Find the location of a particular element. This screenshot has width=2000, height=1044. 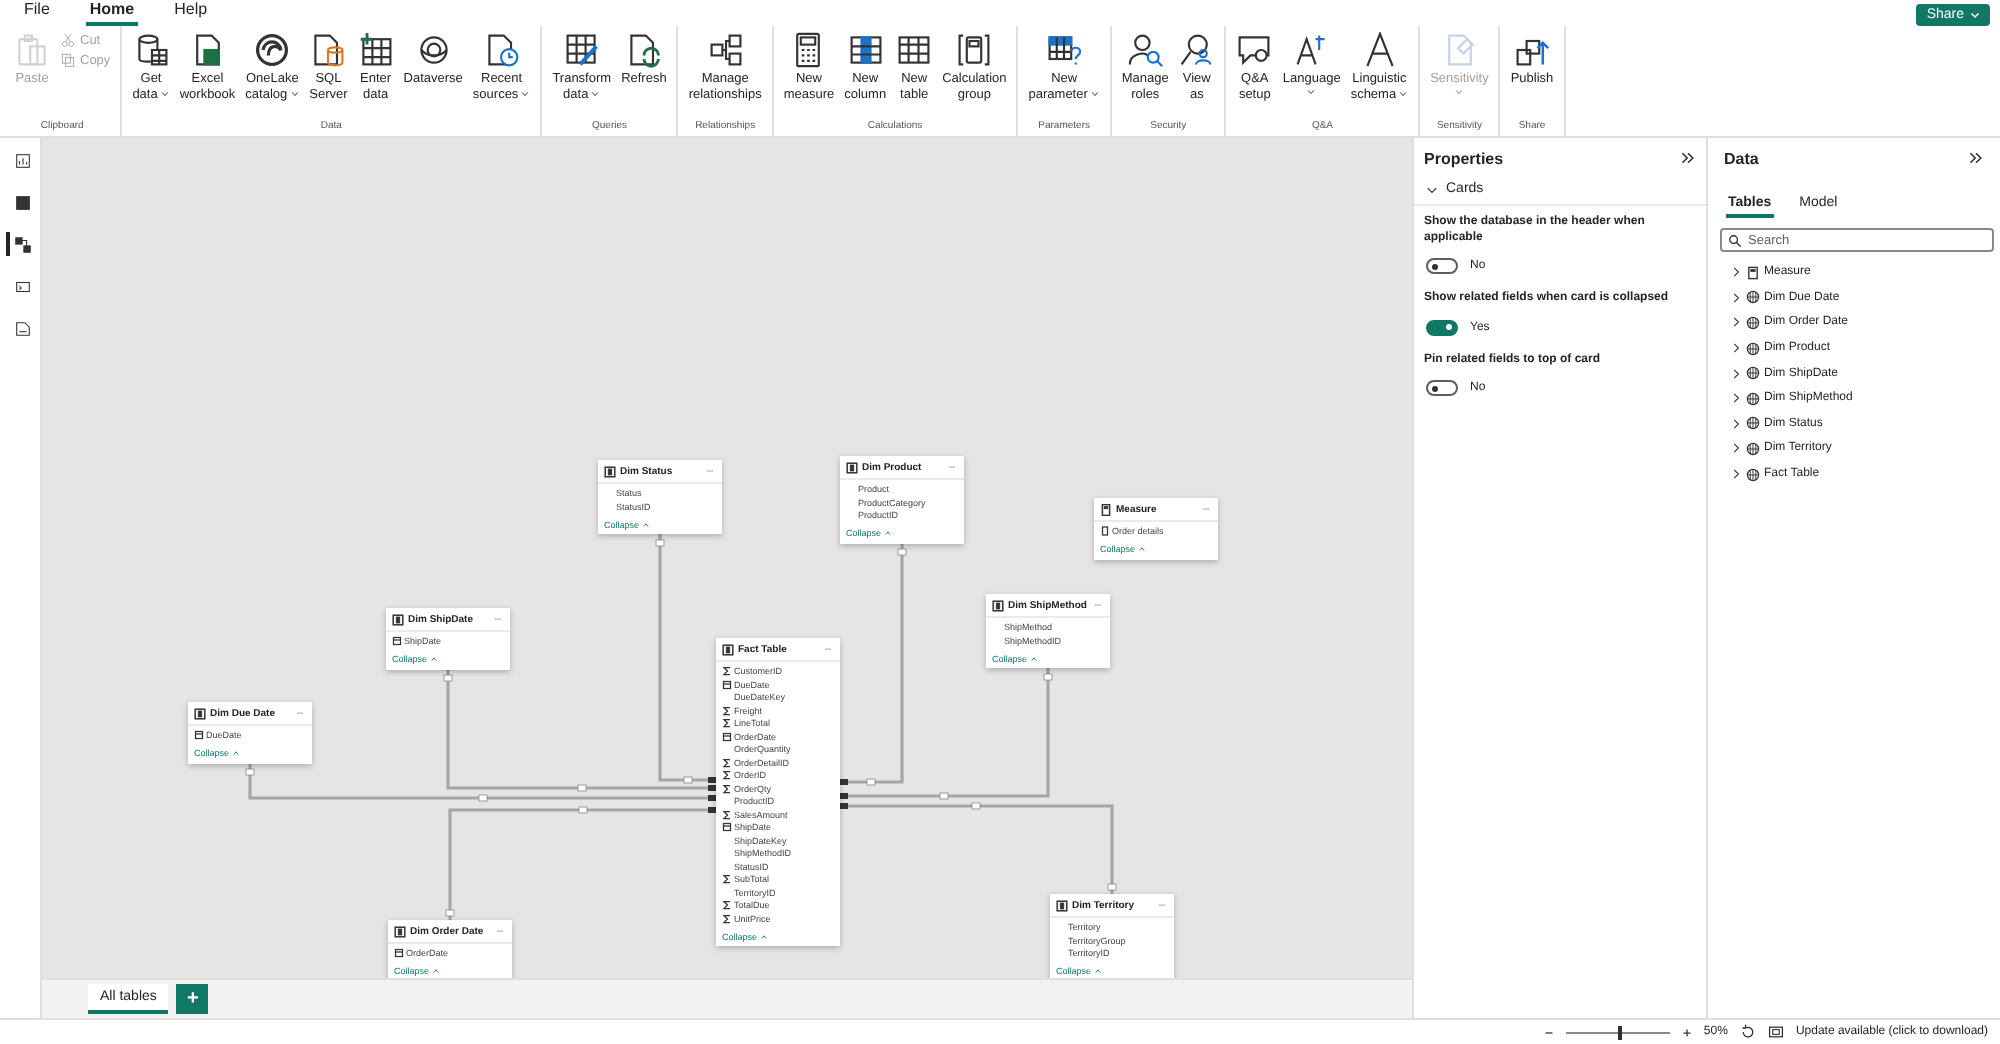

bracket-calculator-icon is located at coordinates (974, 50).